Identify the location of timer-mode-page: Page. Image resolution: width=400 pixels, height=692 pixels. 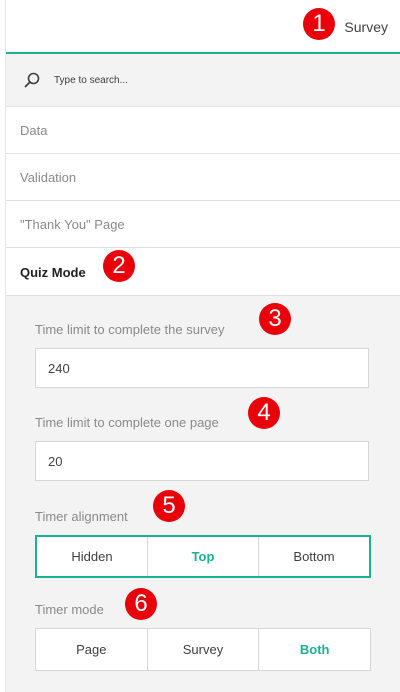
(92, 649).